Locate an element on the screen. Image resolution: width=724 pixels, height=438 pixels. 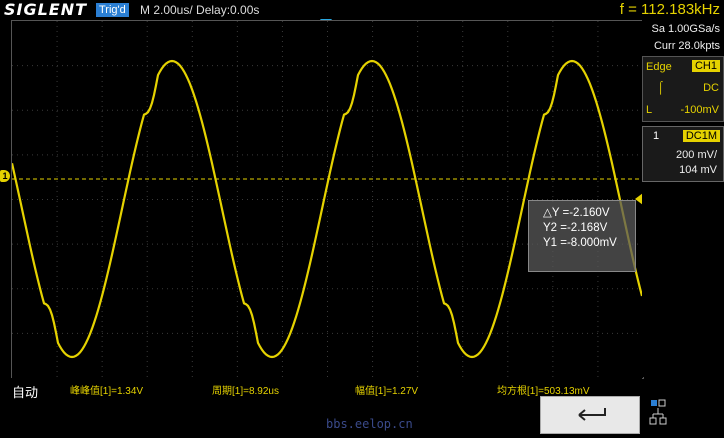
cursor-delta-y: △Y =-2.160V is located at coordinates (576, 213).